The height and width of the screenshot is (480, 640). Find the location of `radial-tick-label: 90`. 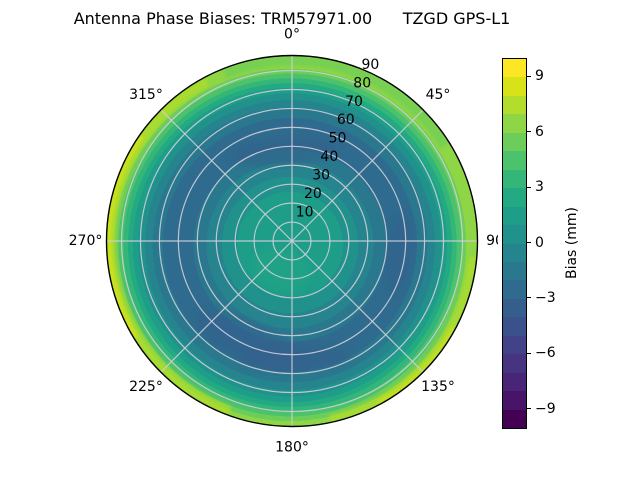

radial-tick-label: 90 is located at coordinates (371, 65).